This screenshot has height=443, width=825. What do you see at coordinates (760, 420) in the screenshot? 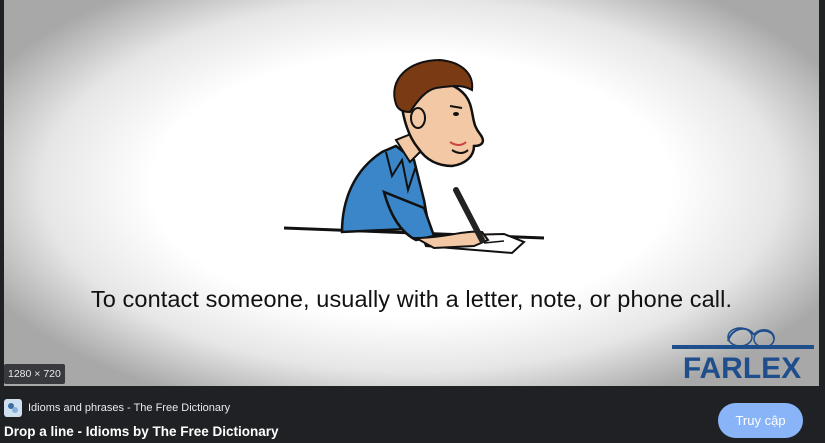
I see `visit-button: Truy cập` at bounding box center [760, 420].